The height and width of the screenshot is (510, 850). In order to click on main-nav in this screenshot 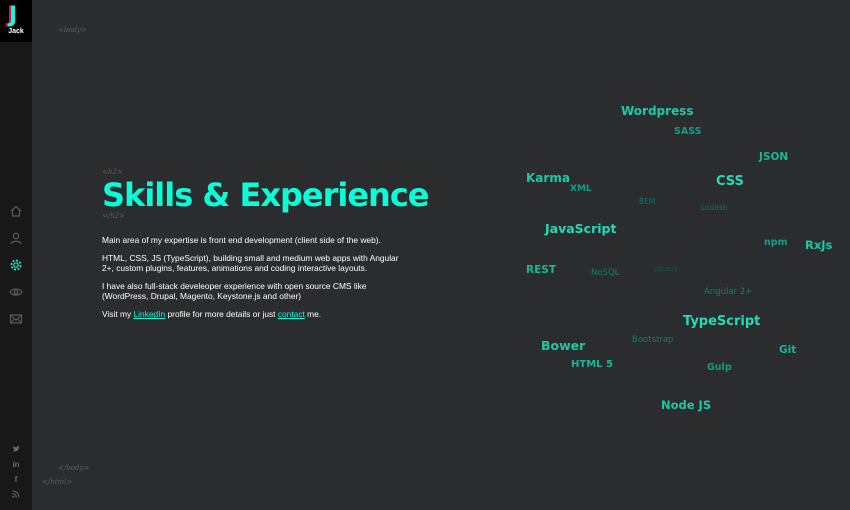, I will do `click(16, 265)`.